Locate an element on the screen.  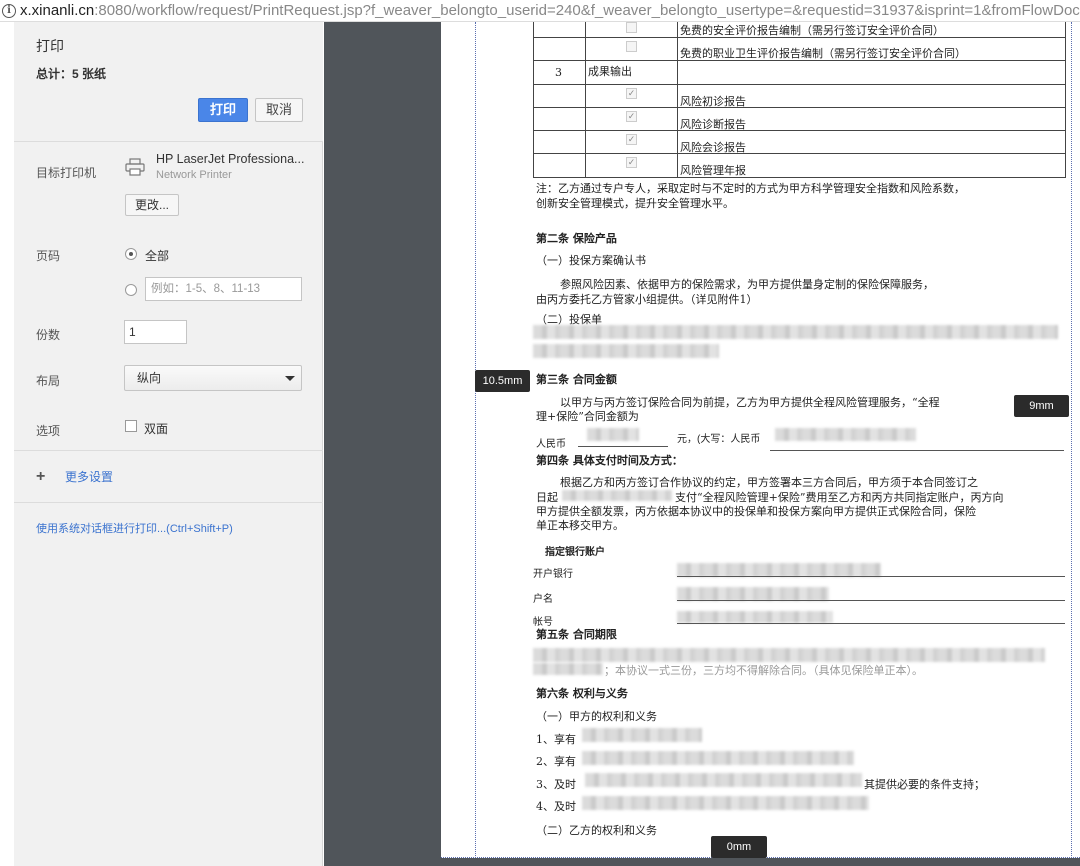
right-margin-guide is located at coordinates (1071, 440).